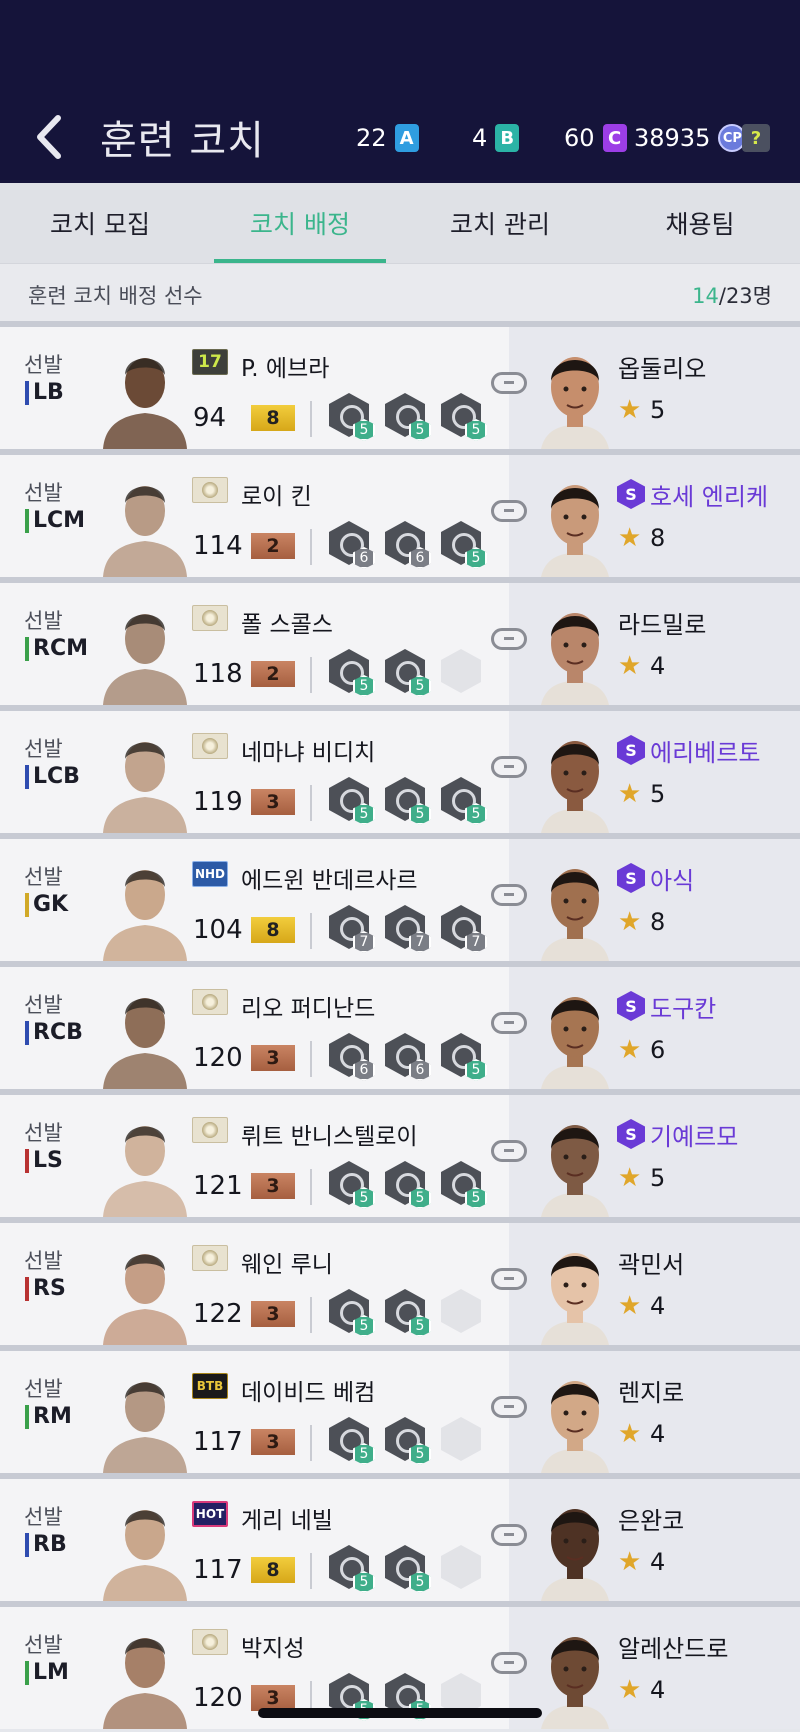 The width and height of the screenshot is (800, 1732). What do you see at coordinates (400, 385) in the screenshot?
I see `player-row: 선발 LB 17 P. 에브라 94 8 555 옵둘리오 ★ 5` at bounding box center [400, 385].